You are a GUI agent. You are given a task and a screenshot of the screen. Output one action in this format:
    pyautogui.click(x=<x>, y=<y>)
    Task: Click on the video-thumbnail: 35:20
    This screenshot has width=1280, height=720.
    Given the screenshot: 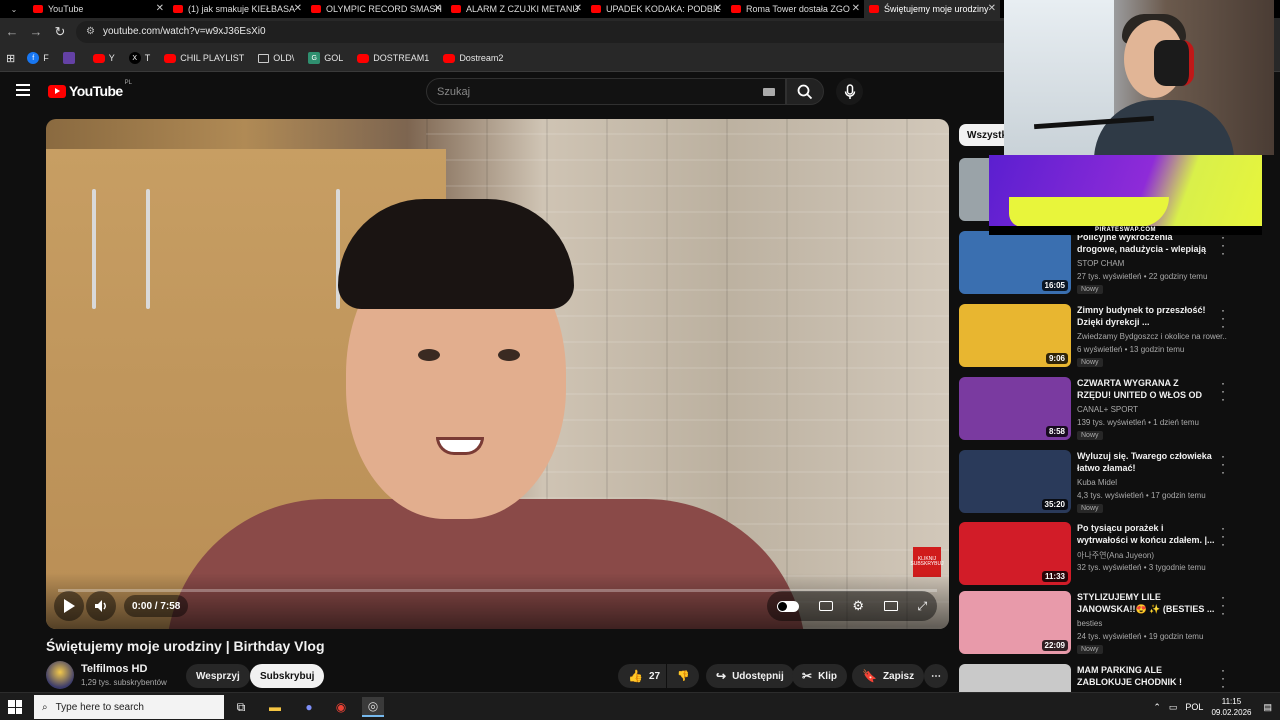 What is the action you would take?
    pyautogui.click(x=1015, y=481)
    